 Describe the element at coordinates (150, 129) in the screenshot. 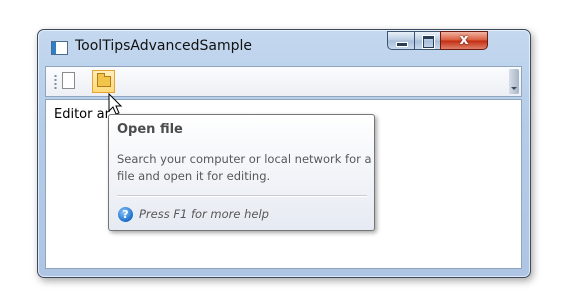

I see `tooltip-title: Open file` at that location.